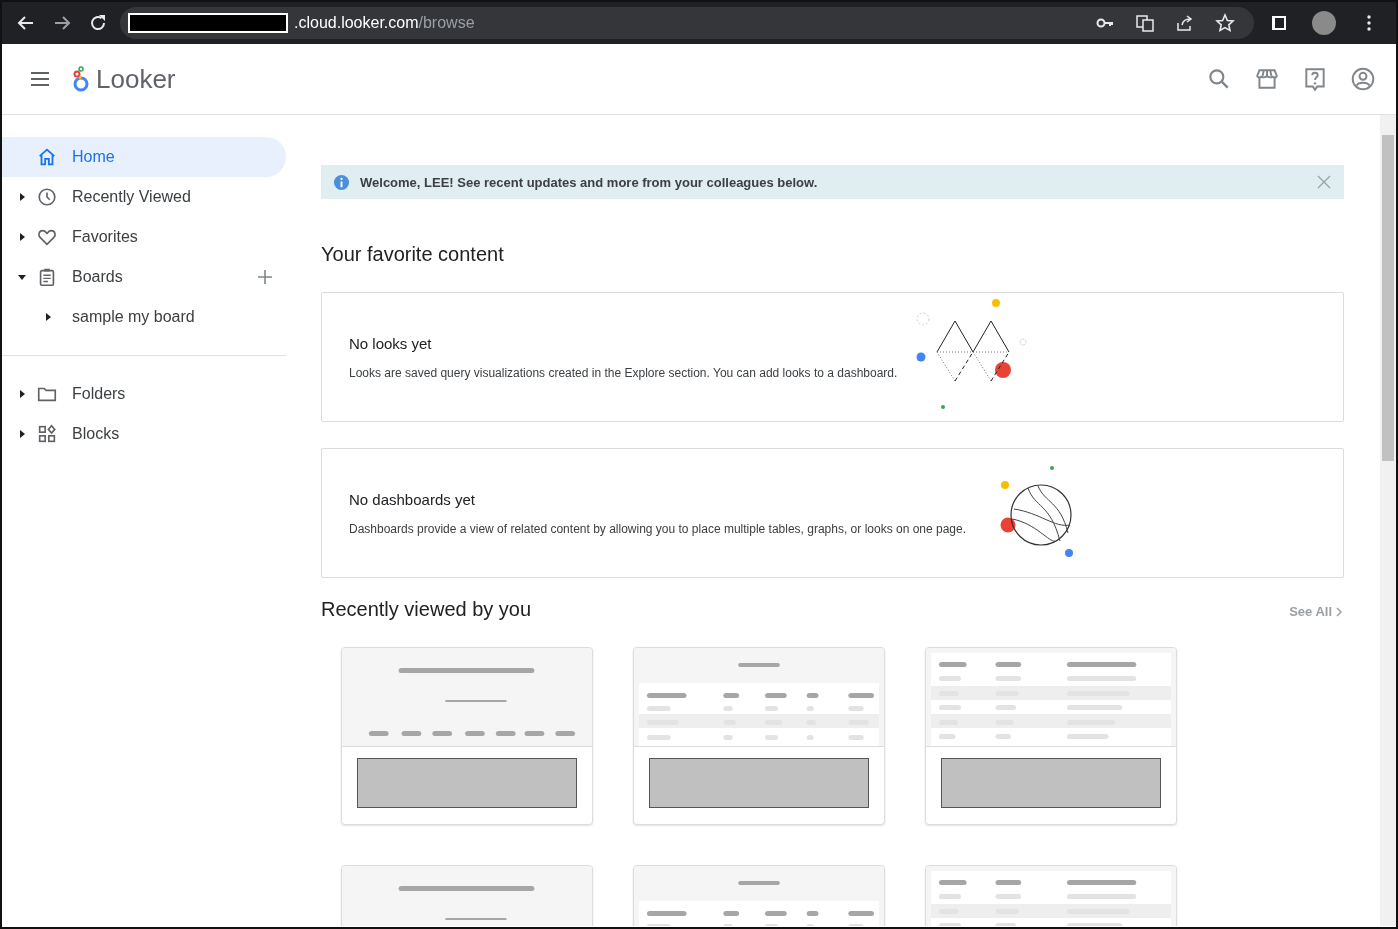  Describe the element at coordinates (47, 197) in the screenshot. I see `clock-icon` at that location.